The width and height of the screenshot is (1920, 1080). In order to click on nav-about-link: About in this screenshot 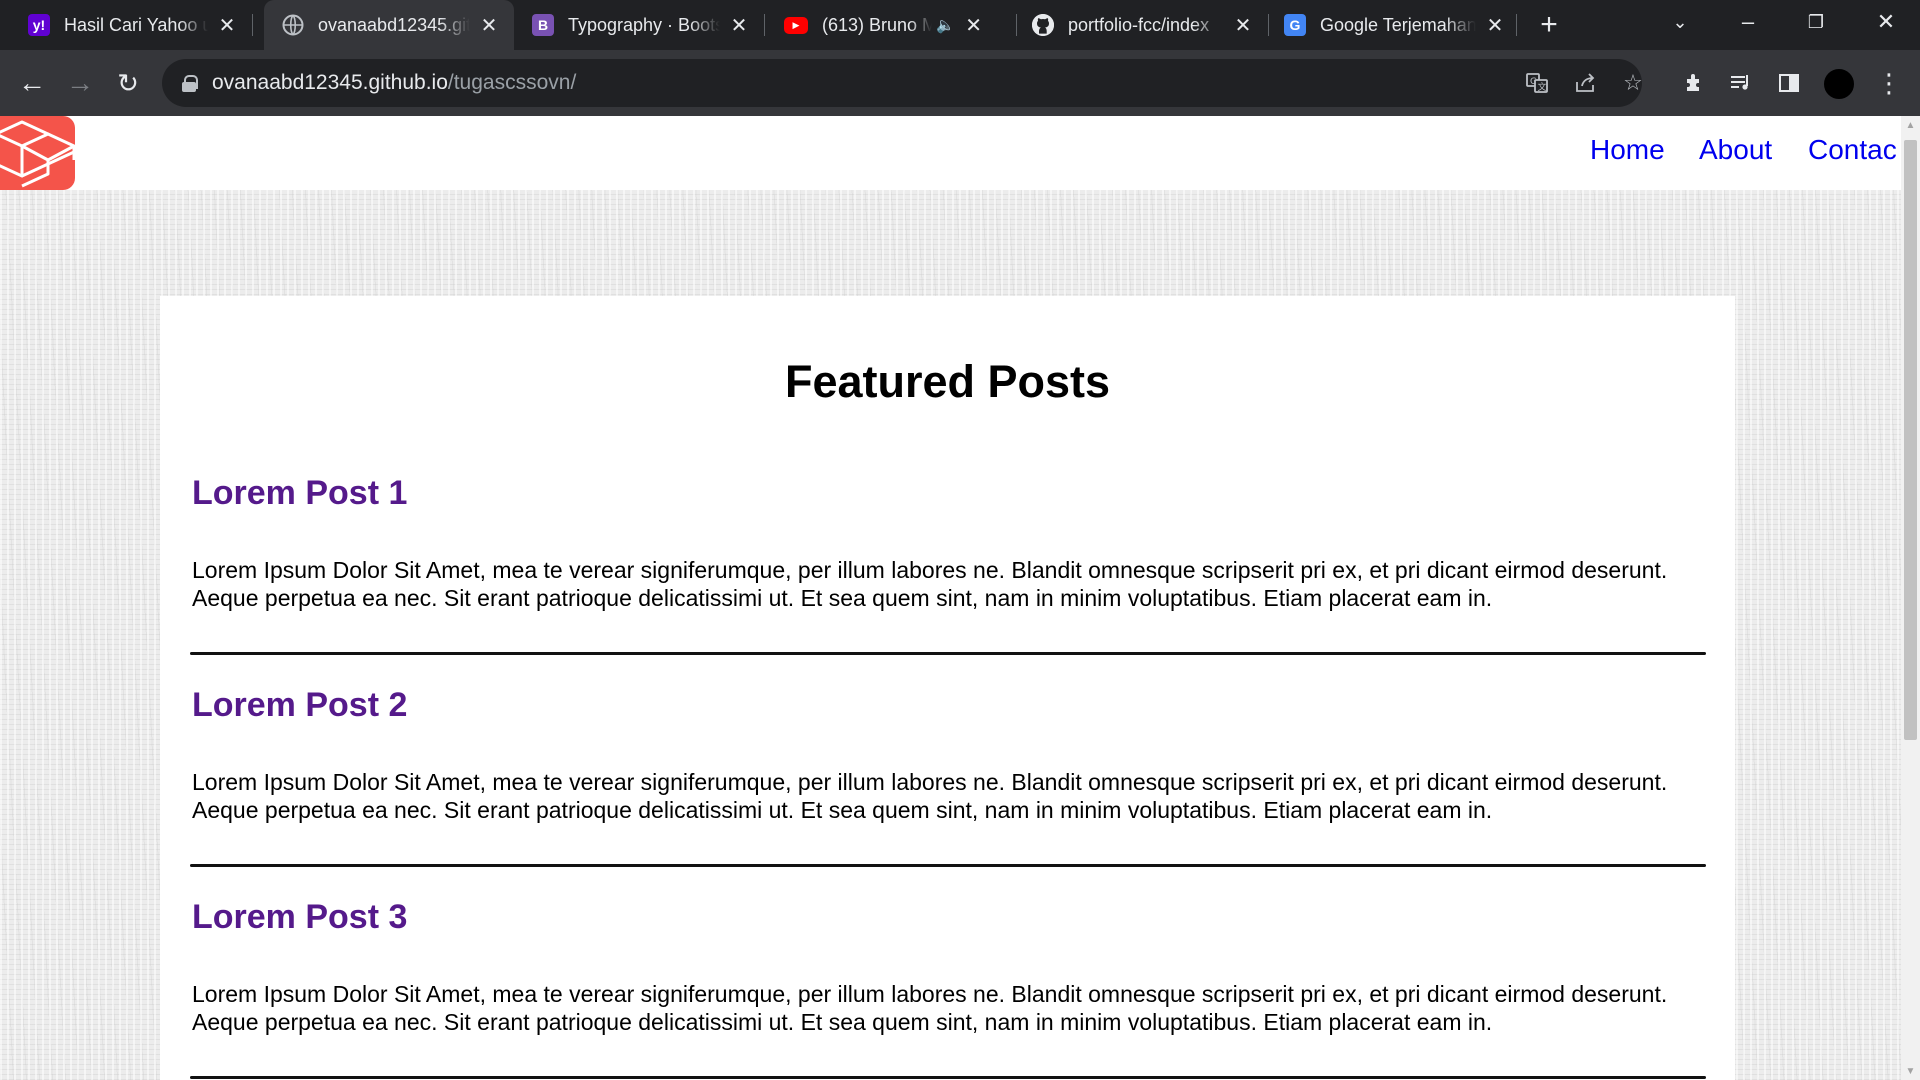, I will do `click(1735, 150)`.